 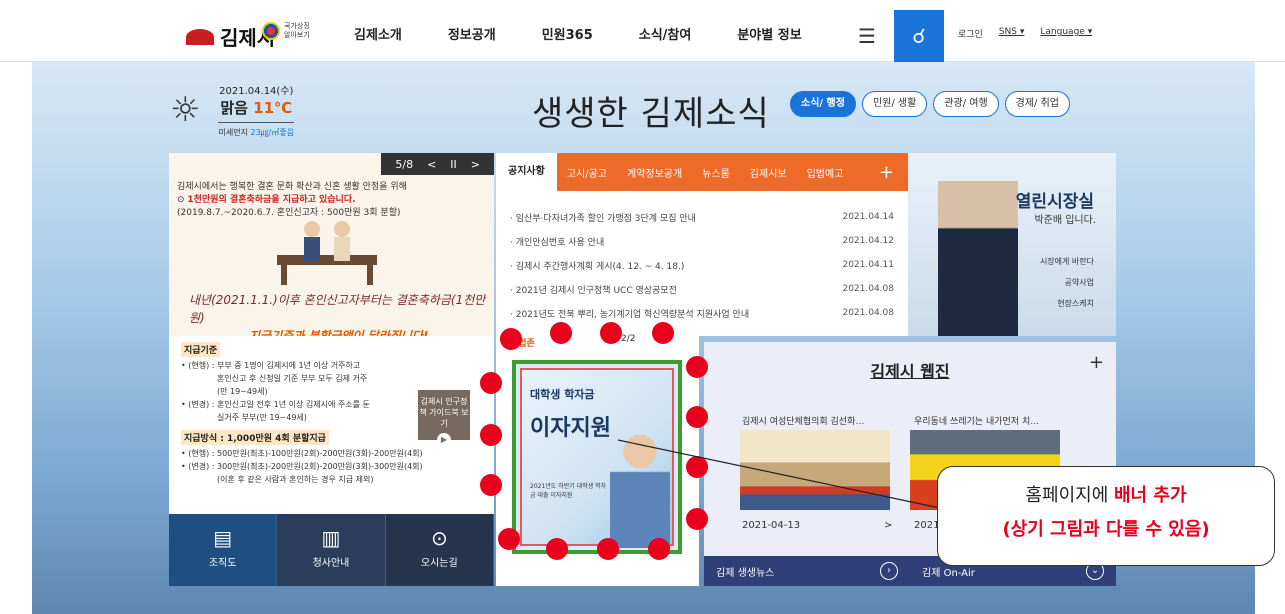 I want to click on callout-line-1: 홈페이지에 배너 추가, so click(x=1106, y=496).